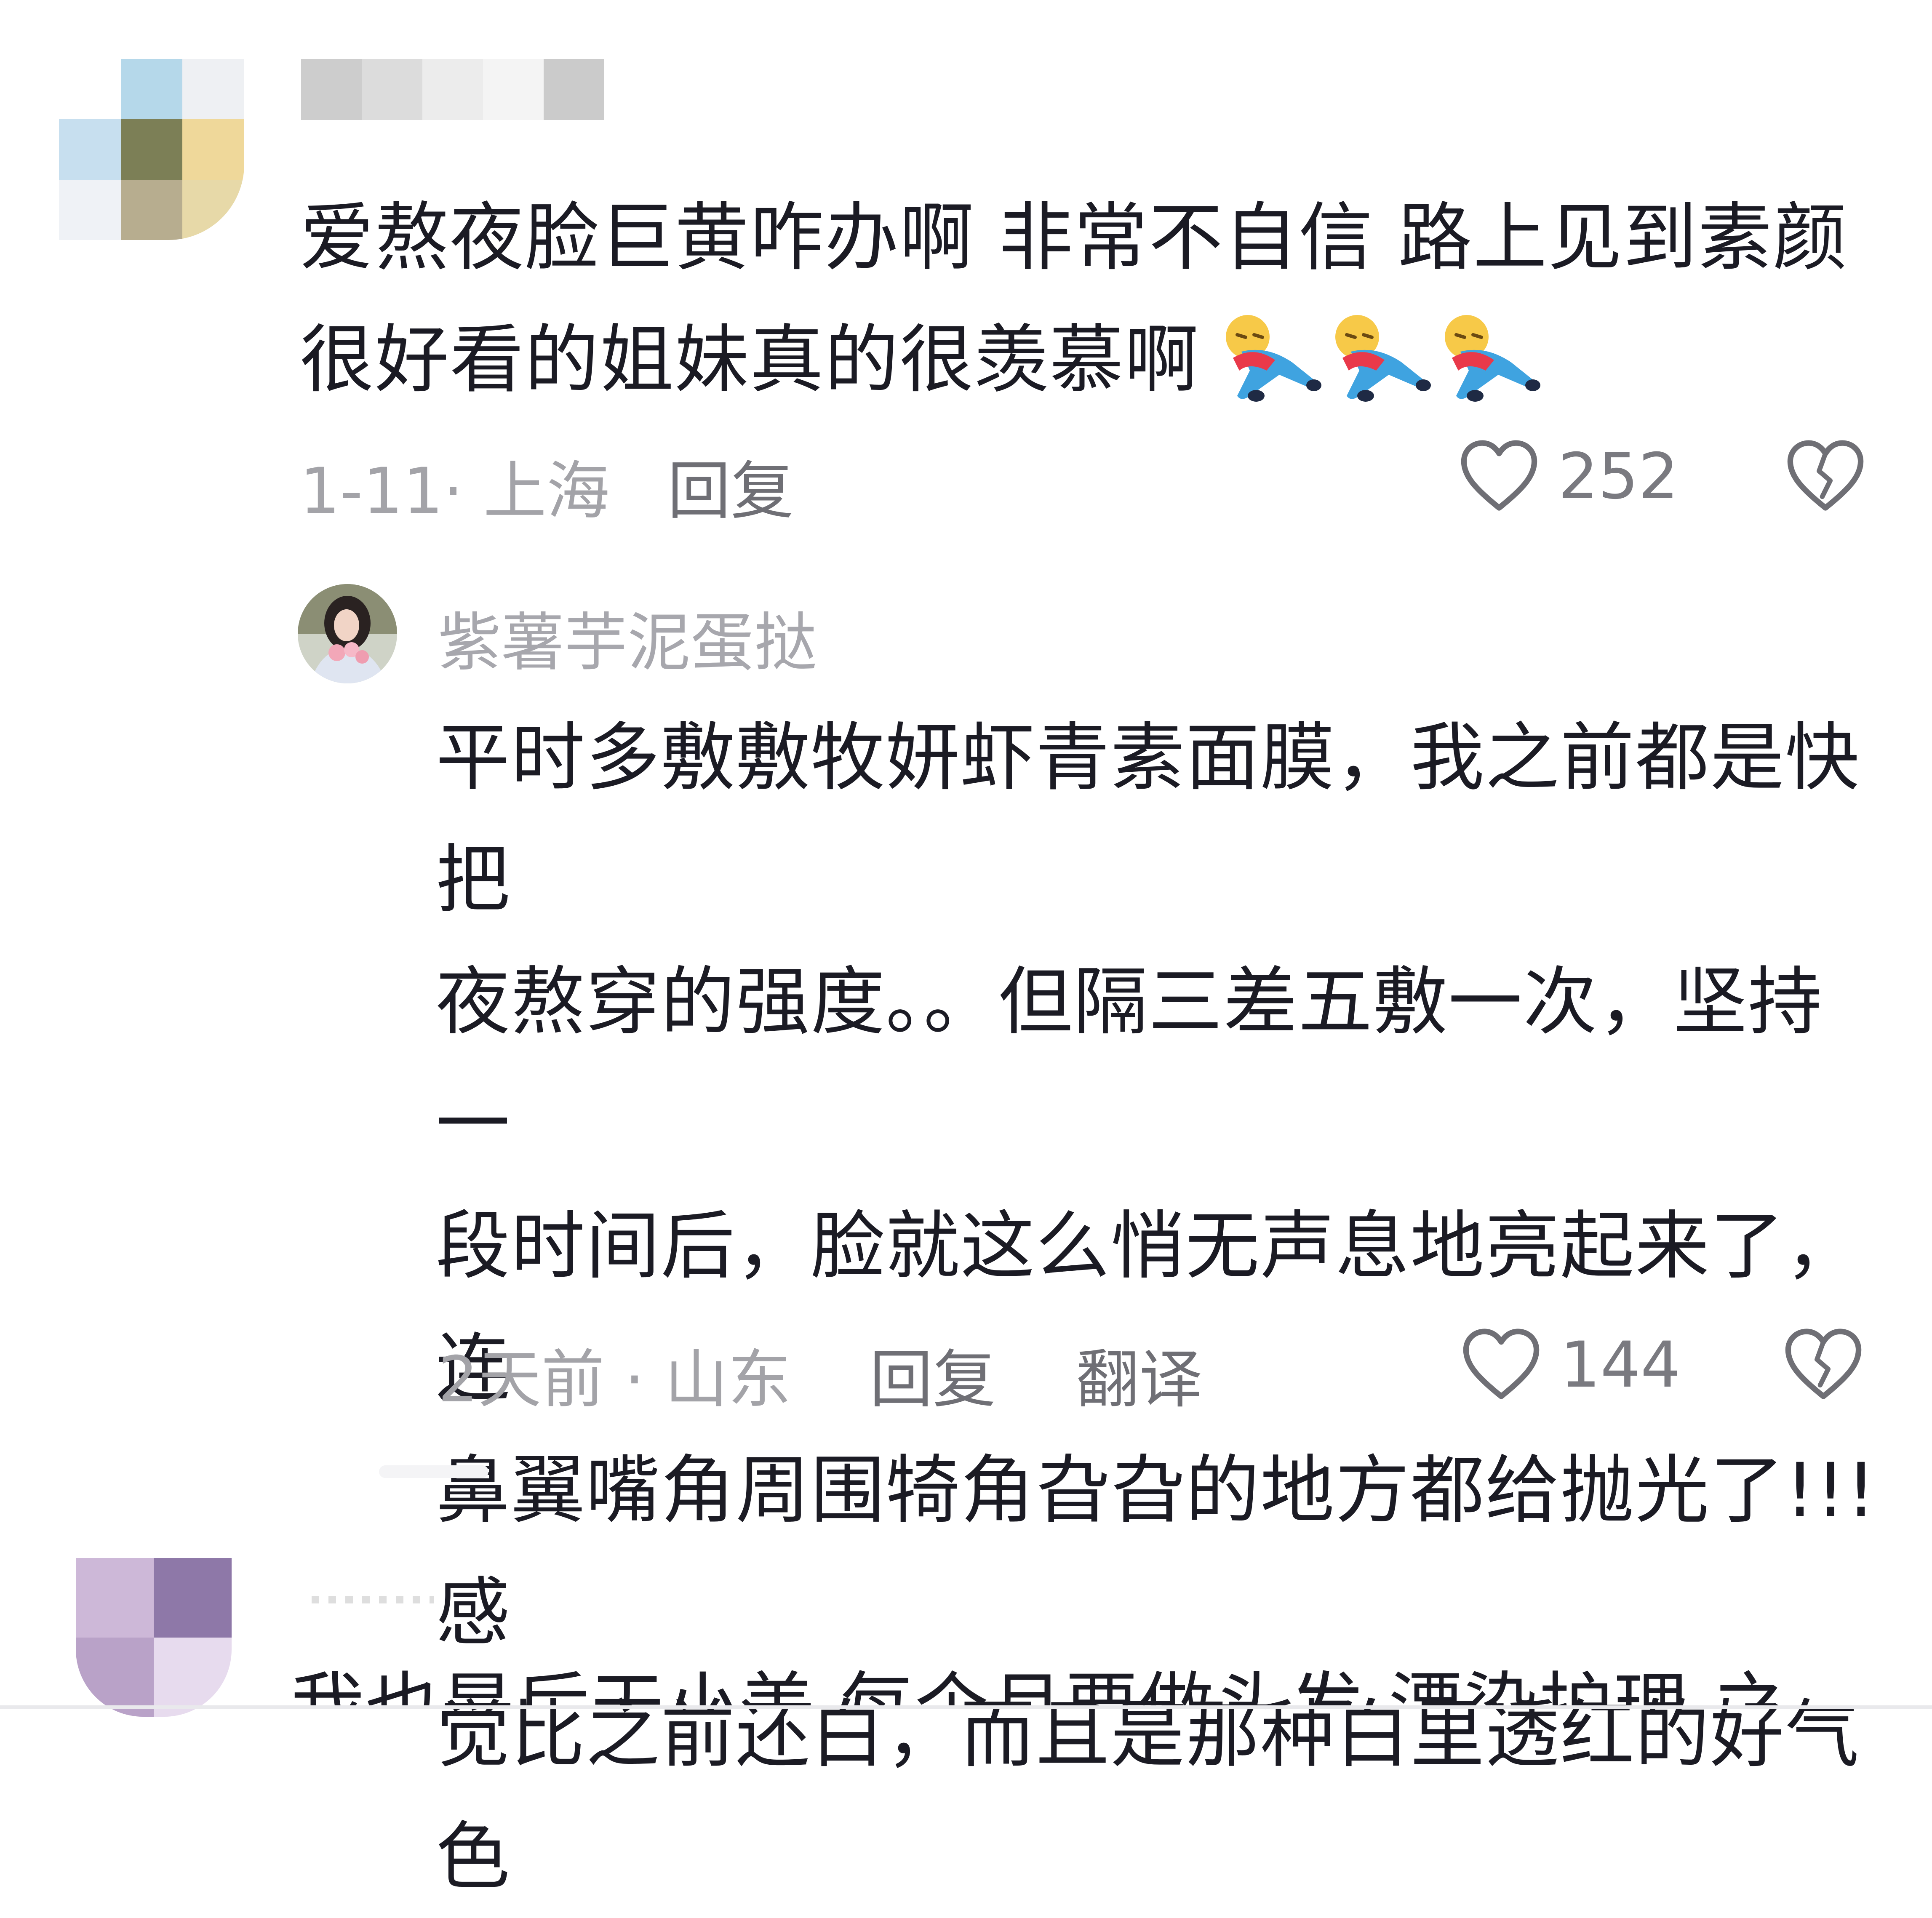  What do you see at coordinates (1129, 1063) in the screenshot?
I see `reply-line: 夜熬穿的强度。。但隔三差五敷一次，坚持一` at bounding box center [1129, 1063].